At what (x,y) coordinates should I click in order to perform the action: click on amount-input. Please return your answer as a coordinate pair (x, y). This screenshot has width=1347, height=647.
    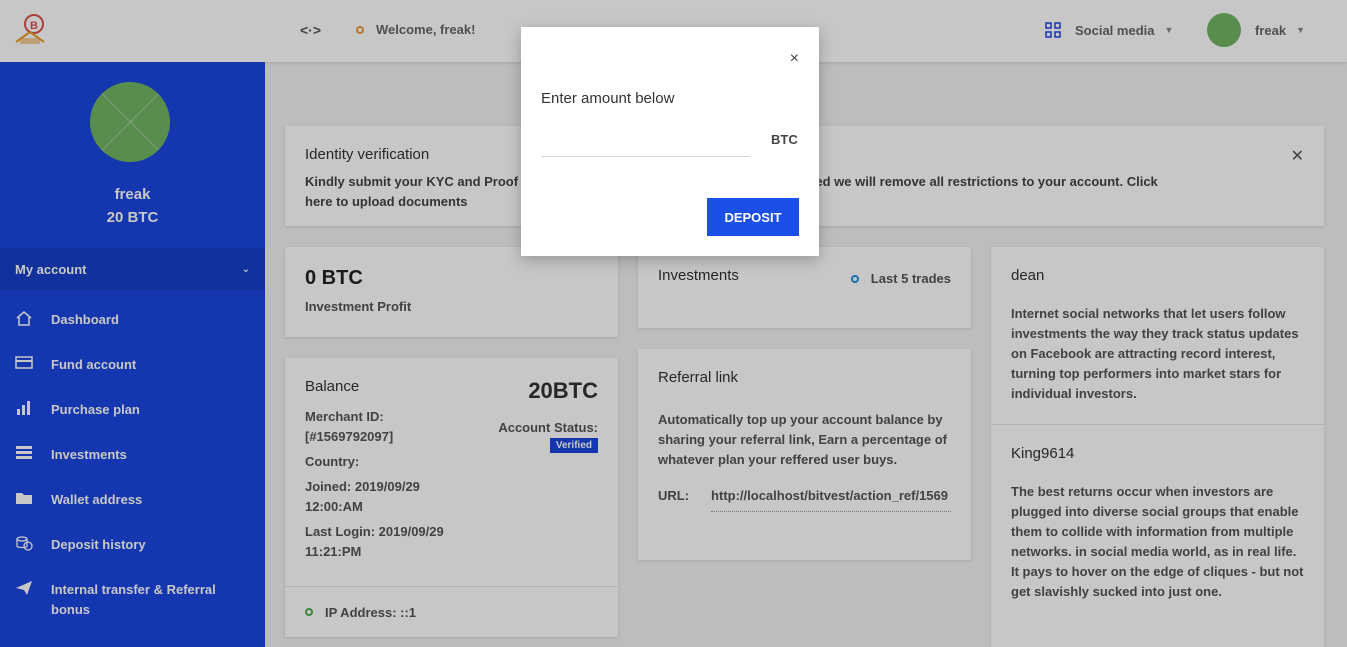
    Looking at the image, I should click on (645, 151).